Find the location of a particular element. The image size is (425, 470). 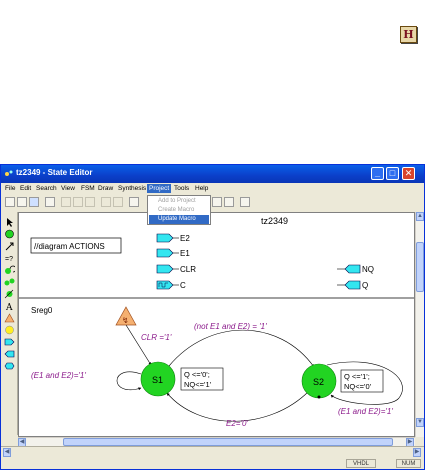

state-transition-icon is located at coordinates (9, 282).